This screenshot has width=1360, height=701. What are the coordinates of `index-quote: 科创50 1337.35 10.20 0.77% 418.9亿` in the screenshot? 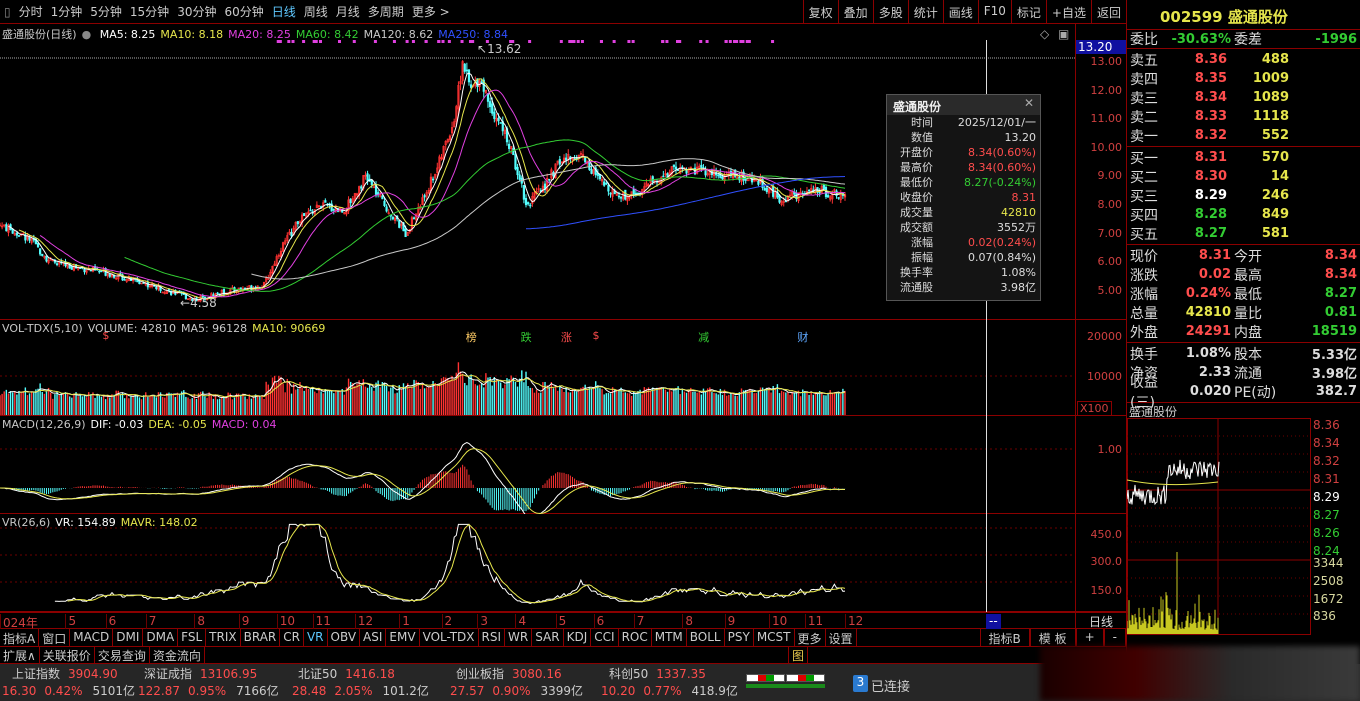 It's located at (669, 683).